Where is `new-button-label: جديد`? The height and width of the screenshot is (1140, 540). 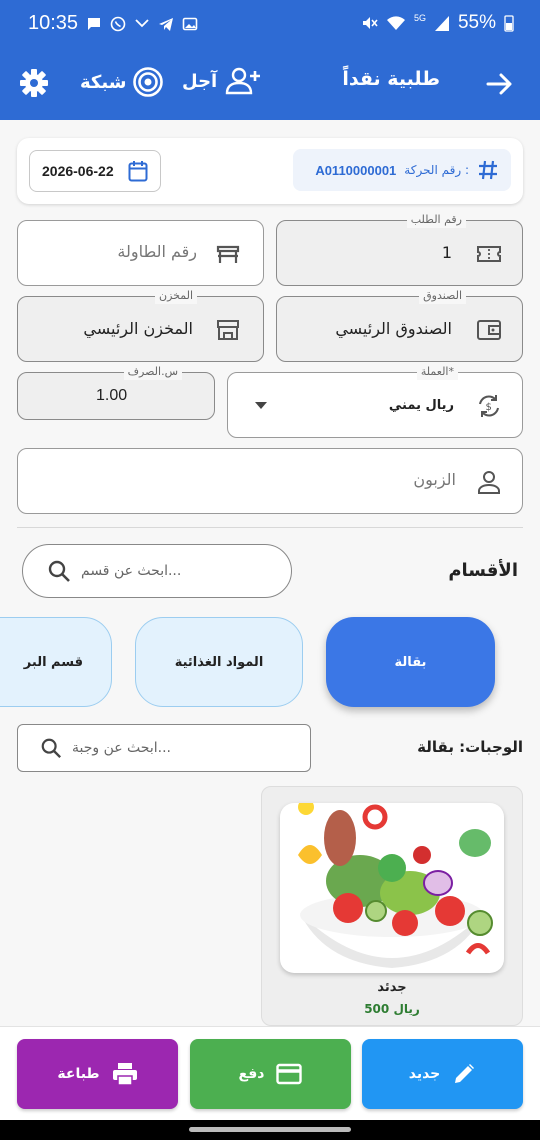 new-button-label: جديد is located at coordinates (424, 1074).